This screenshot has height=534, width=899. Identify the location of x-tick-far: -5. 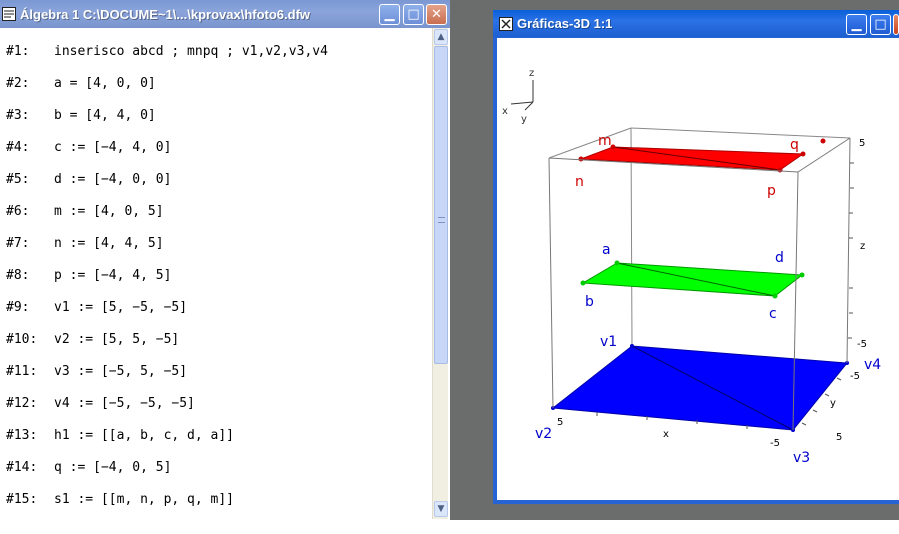
(775, 443).